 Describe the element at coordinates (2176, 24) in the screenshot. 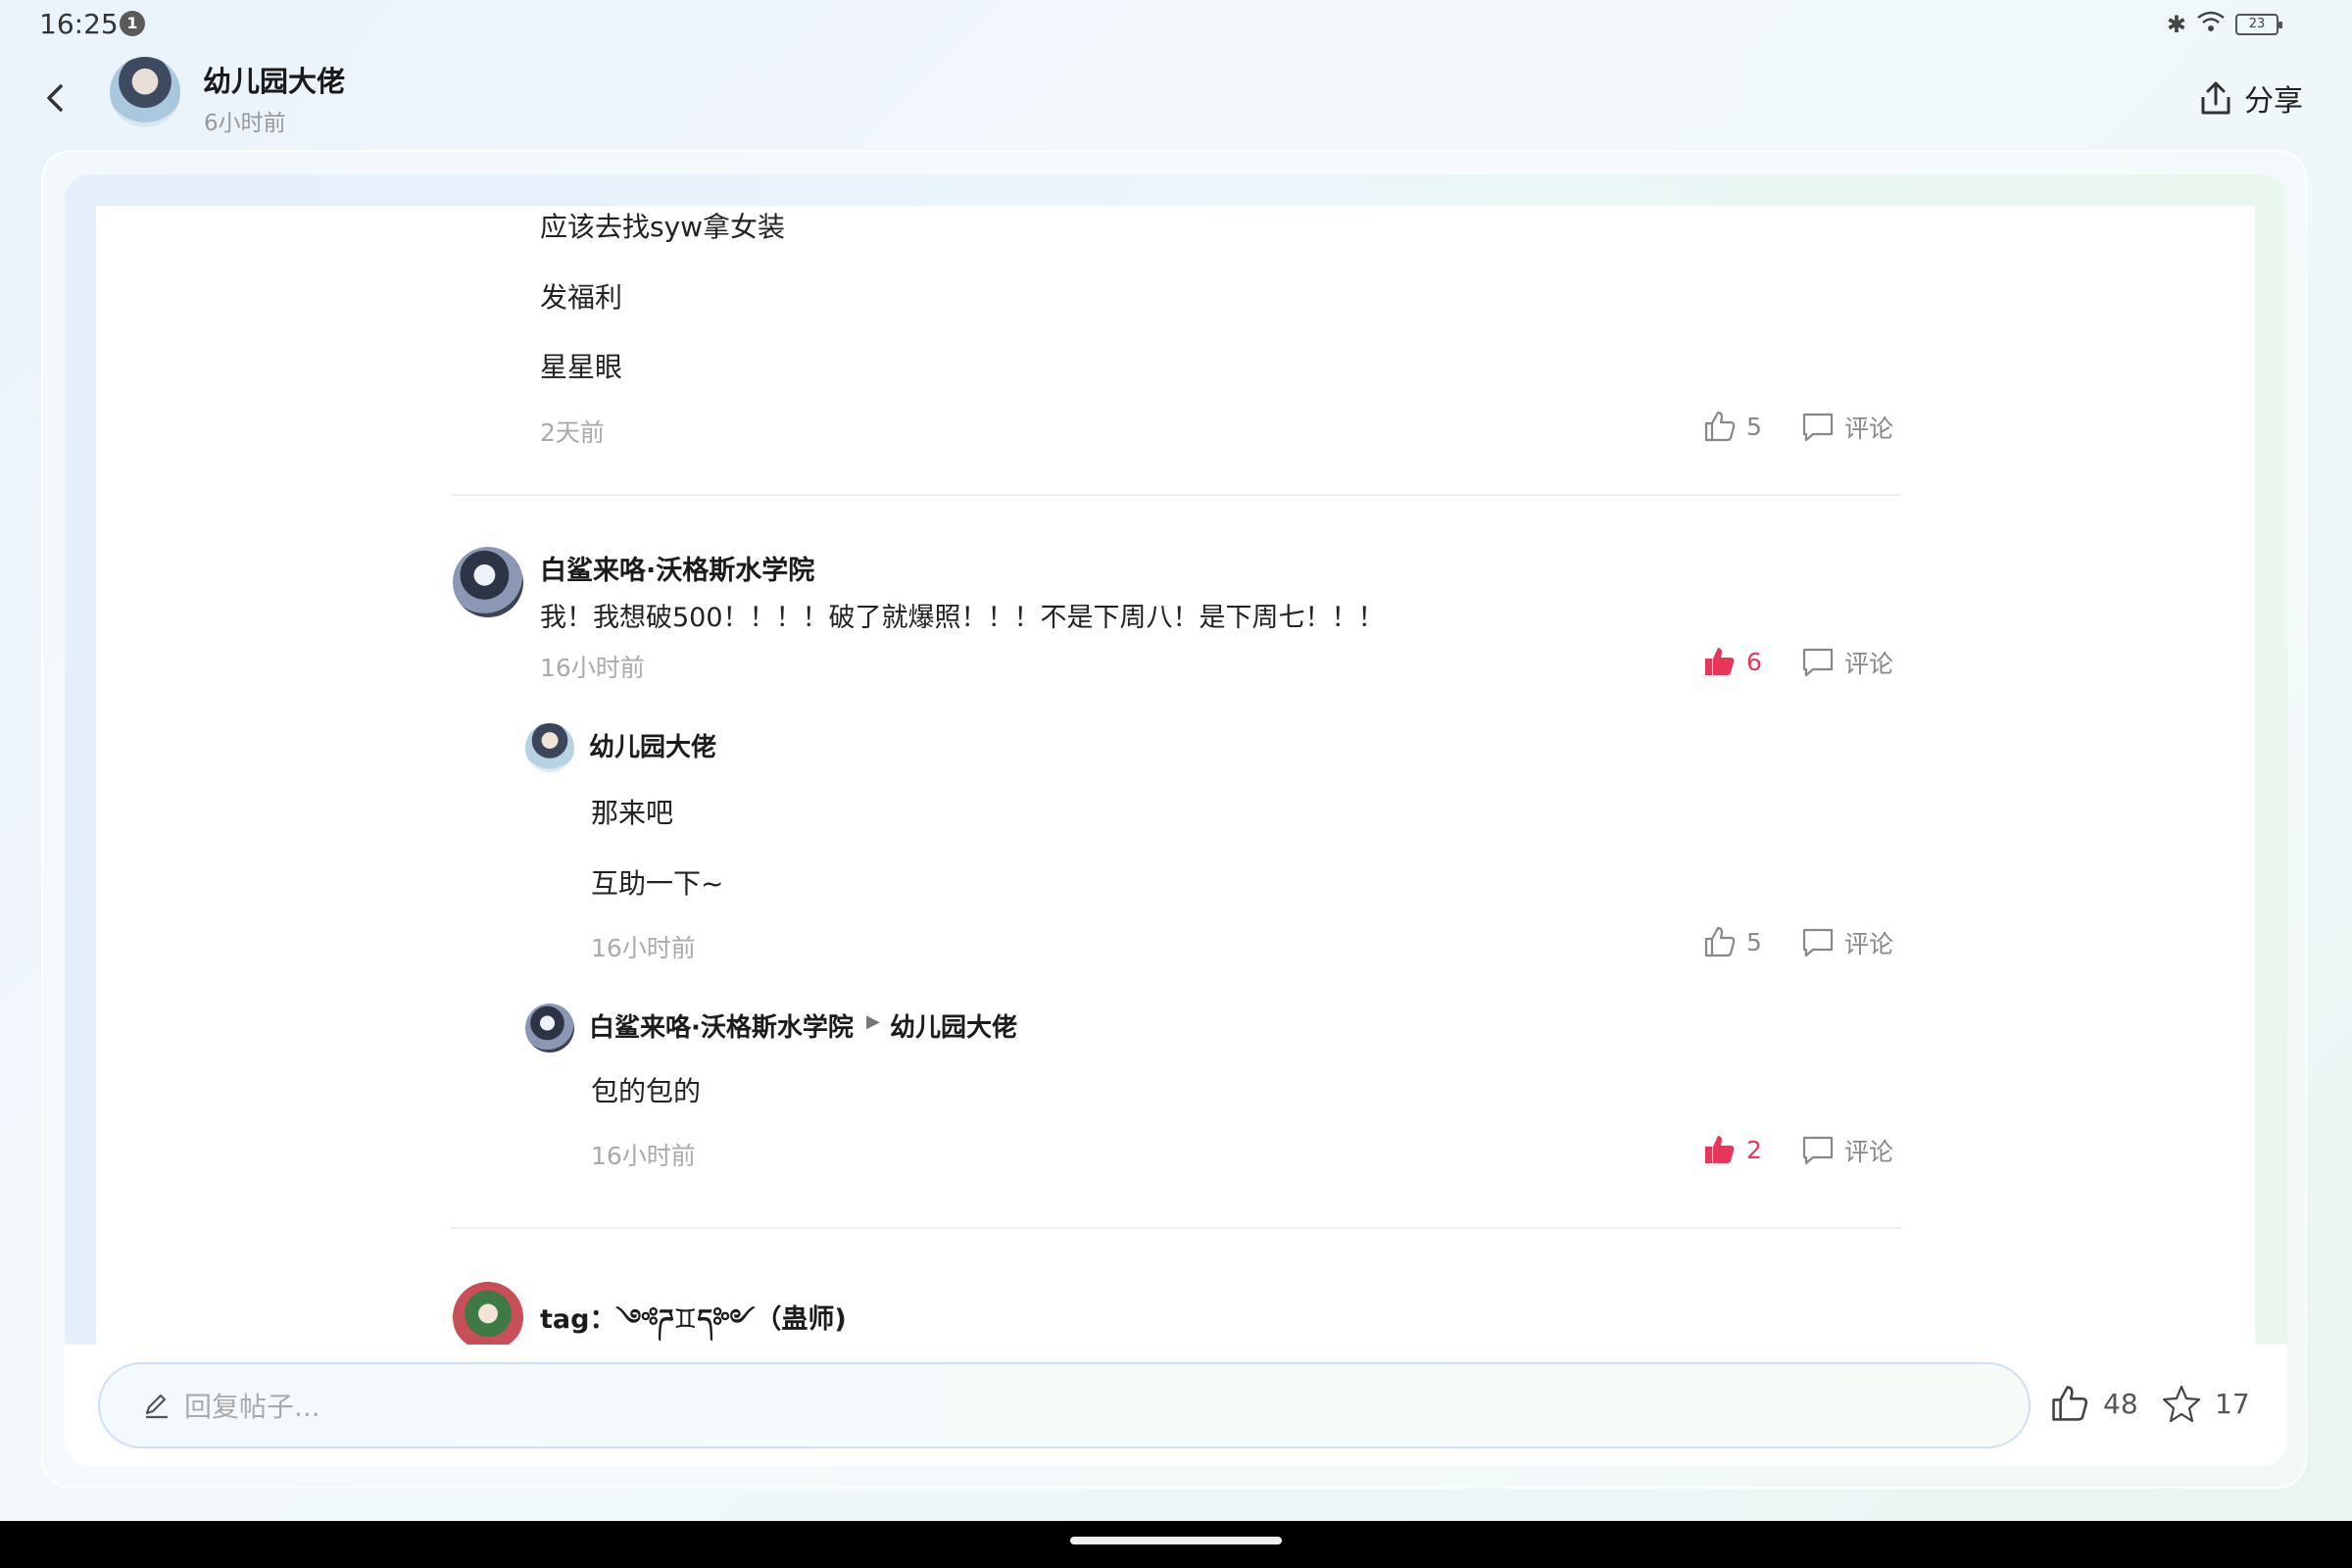

I see `bluetooth-icon: ✱` at that location.